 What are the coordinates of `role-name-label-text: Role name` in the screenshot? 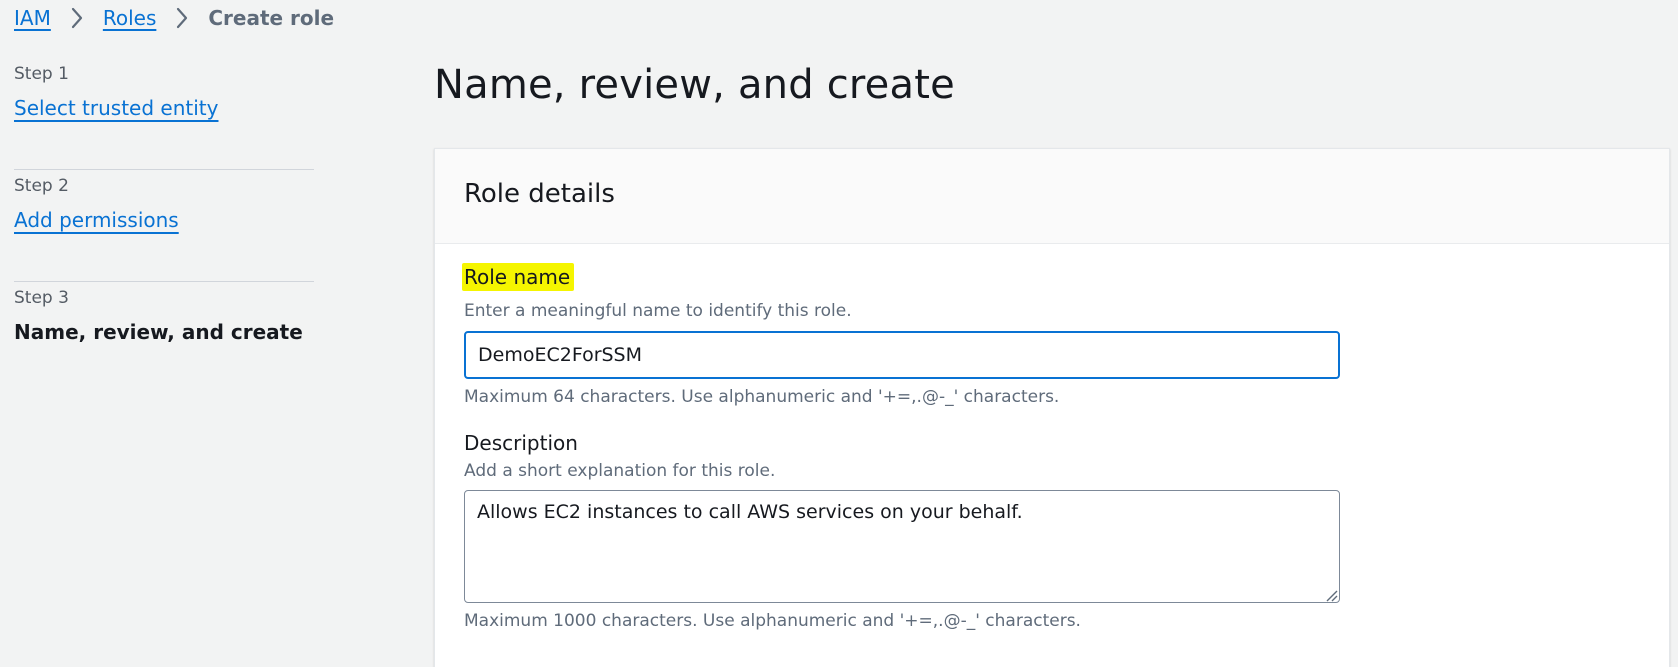 It's located at (518, 277).